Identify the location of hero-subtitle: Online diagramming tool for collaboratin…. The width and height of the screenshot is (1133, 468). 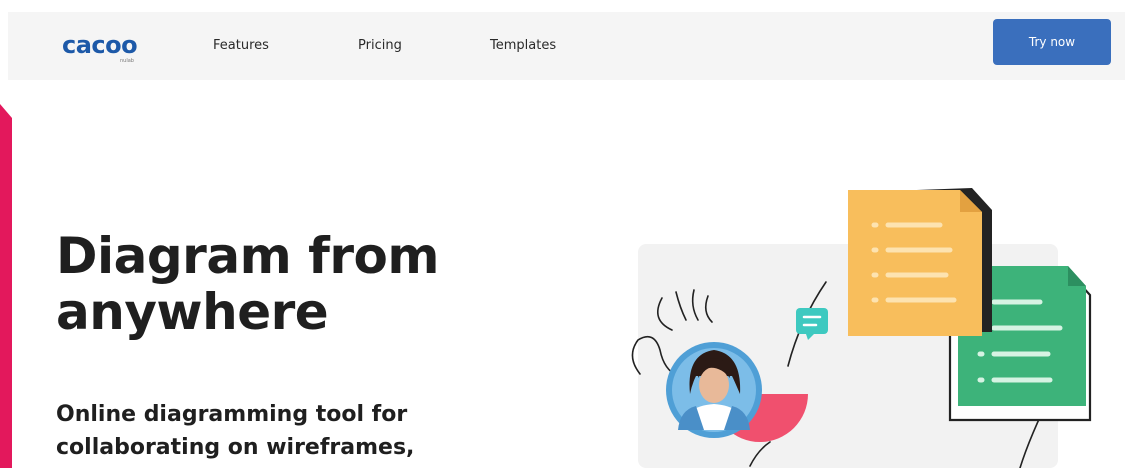
(336, 431).